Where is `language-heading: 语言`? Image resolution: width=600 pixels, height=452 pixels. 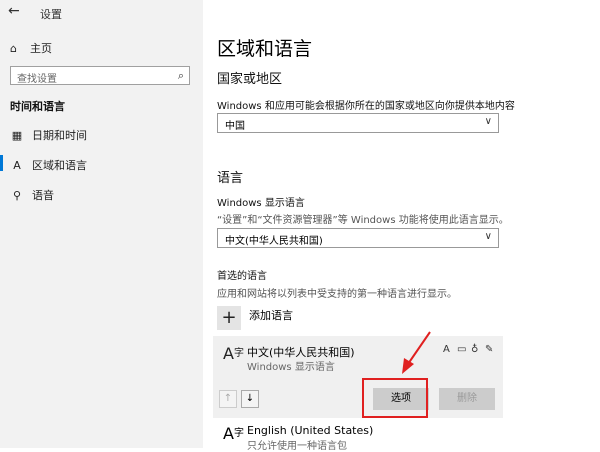 language-heading: 语言 is located at coordinates (230, 178).